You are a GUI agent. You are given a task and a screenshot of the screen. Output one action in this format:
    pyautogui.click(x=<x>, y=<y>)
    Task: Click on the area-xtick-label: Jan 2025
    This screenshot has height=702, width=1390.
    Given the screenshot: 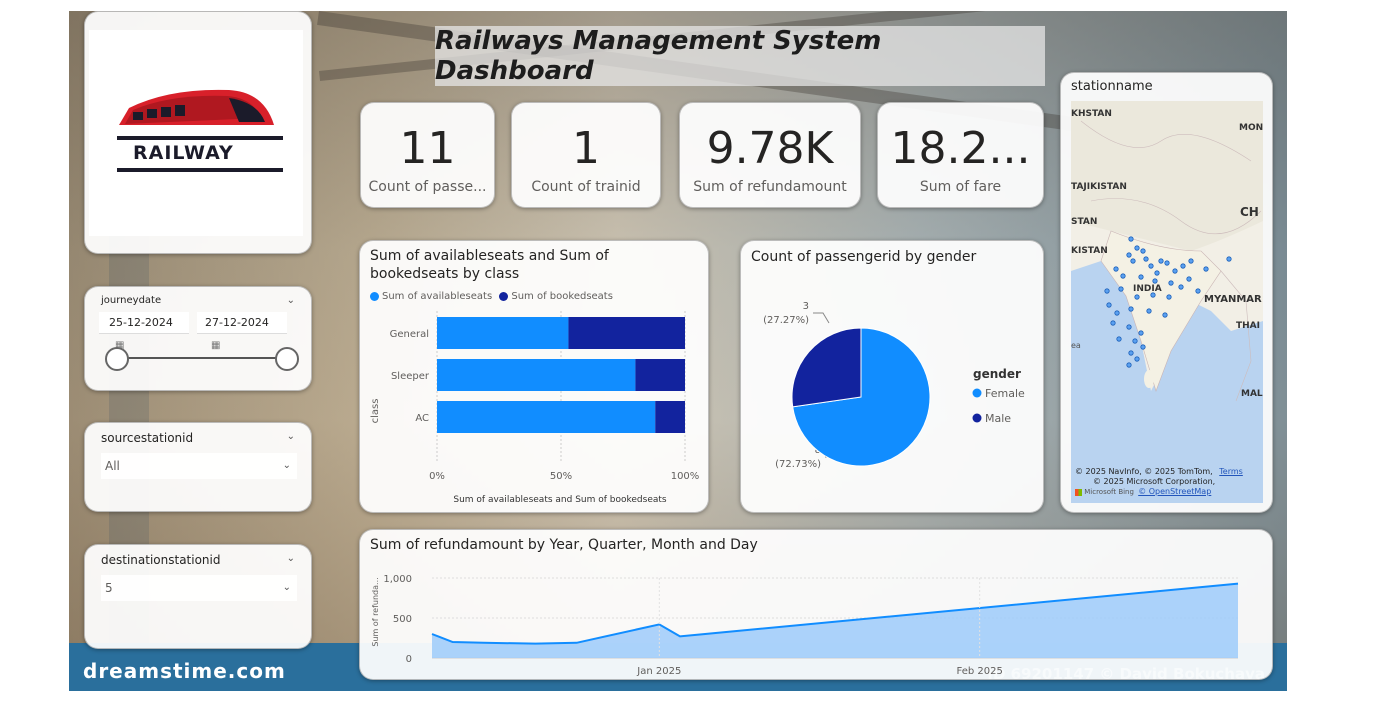 What is the action you would take?
    pyautogui.click(x=658, y=671)
    